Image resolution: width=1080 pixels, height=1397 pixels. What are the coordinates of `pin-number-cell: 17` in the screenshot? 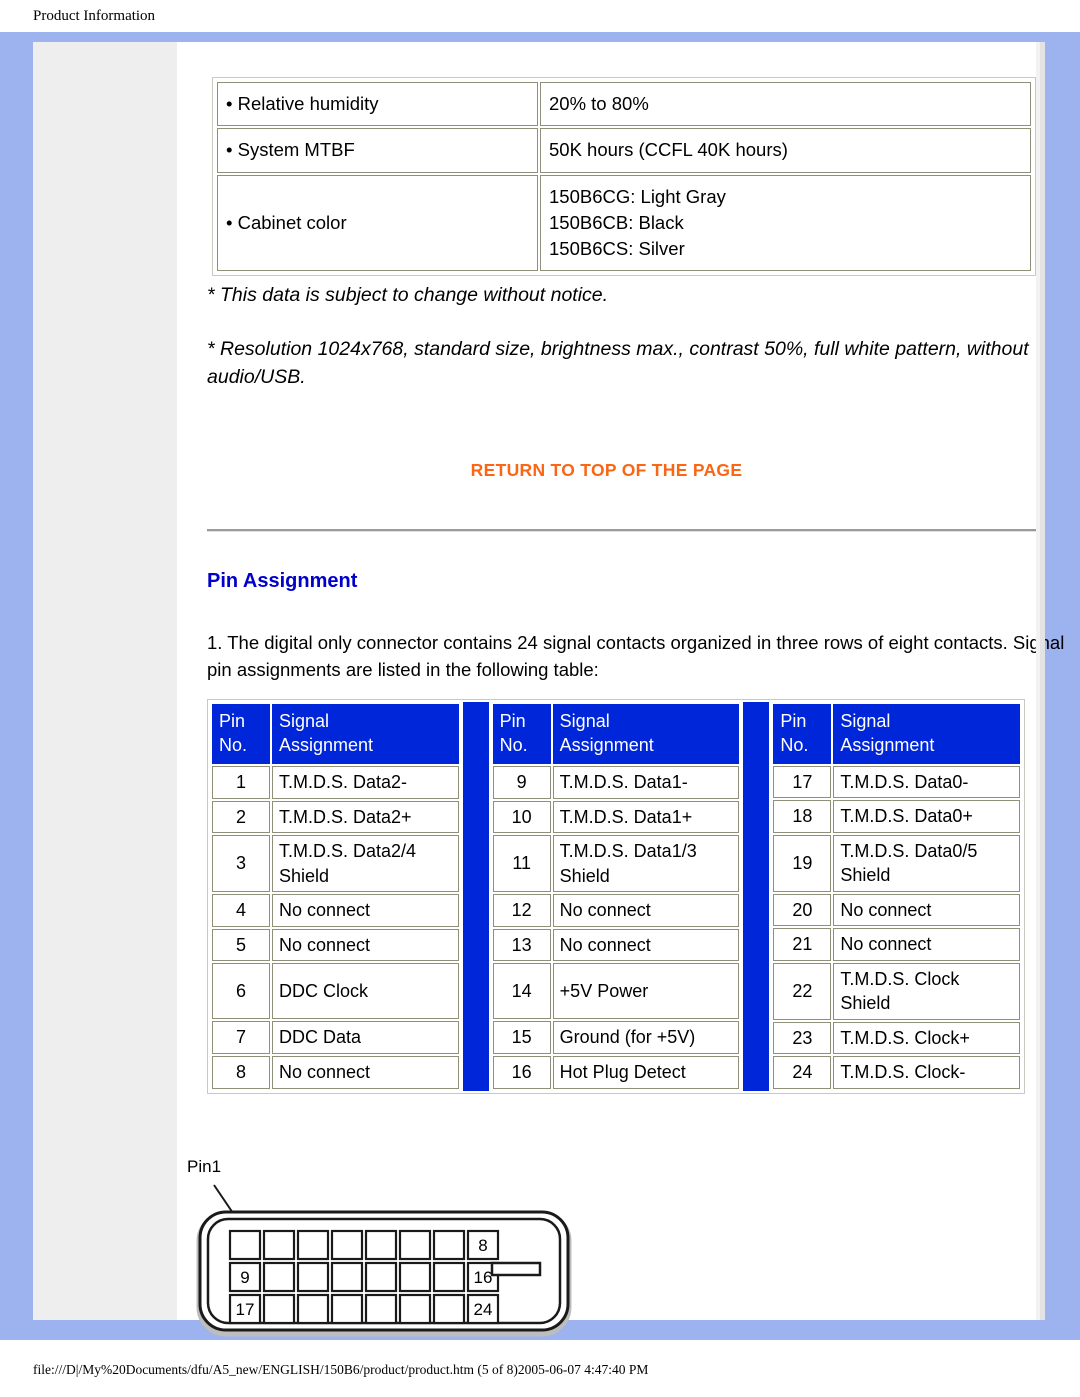 It's located at (802, 782).